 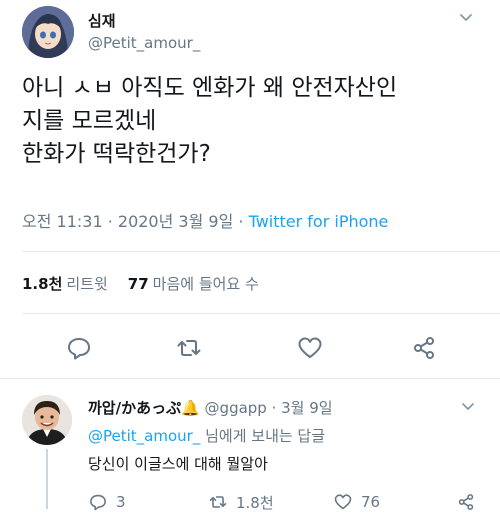 I want to click on display-name: 심재, so click(x=102, y=20).